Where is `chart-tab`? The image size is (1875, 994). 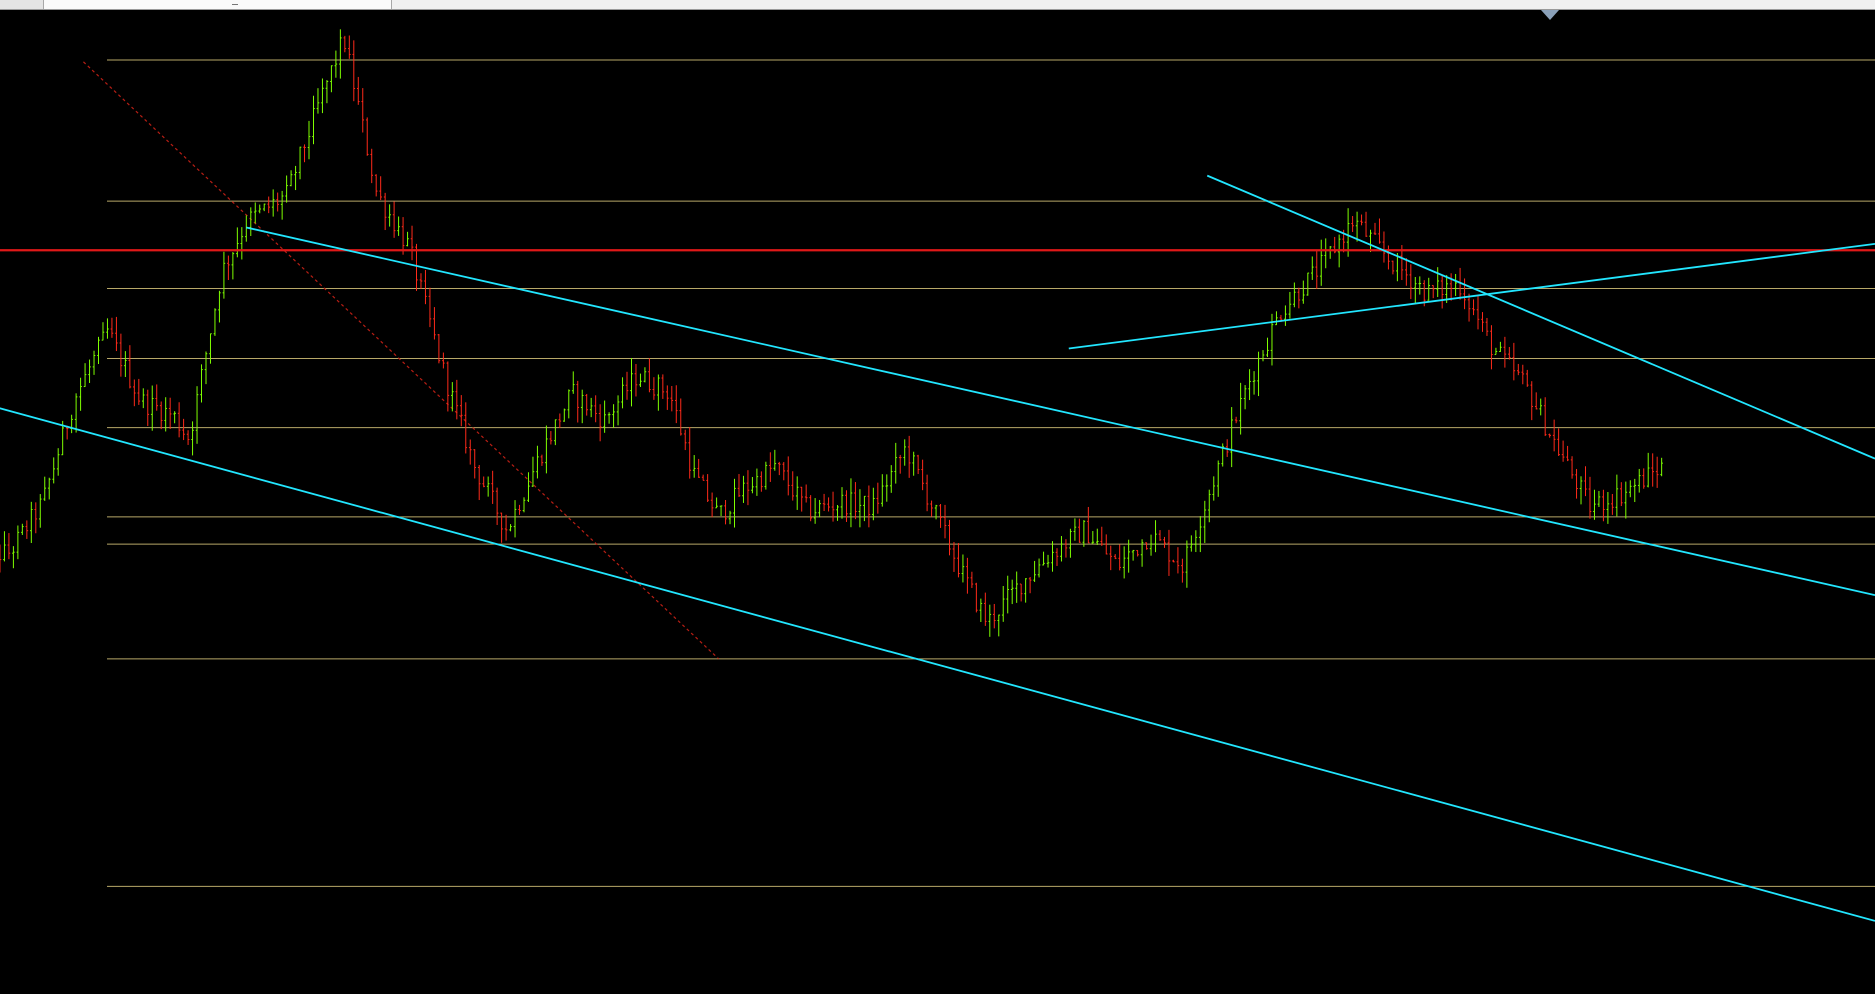 chart-tab is located at coordinates (22, 4).